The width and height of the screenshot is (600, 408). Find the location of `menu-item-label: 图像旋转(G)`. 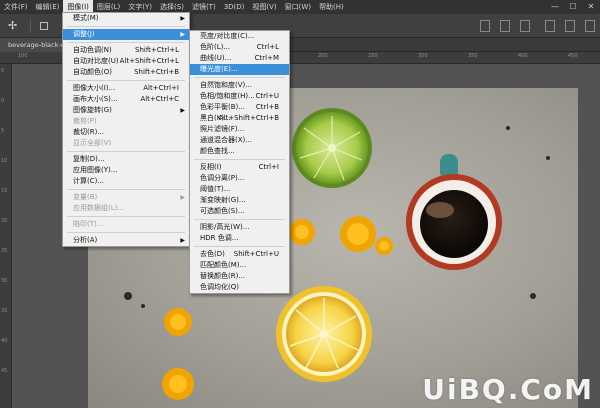

menu-item-label: 图像旋转(G) is located at coordinates (92, 110).